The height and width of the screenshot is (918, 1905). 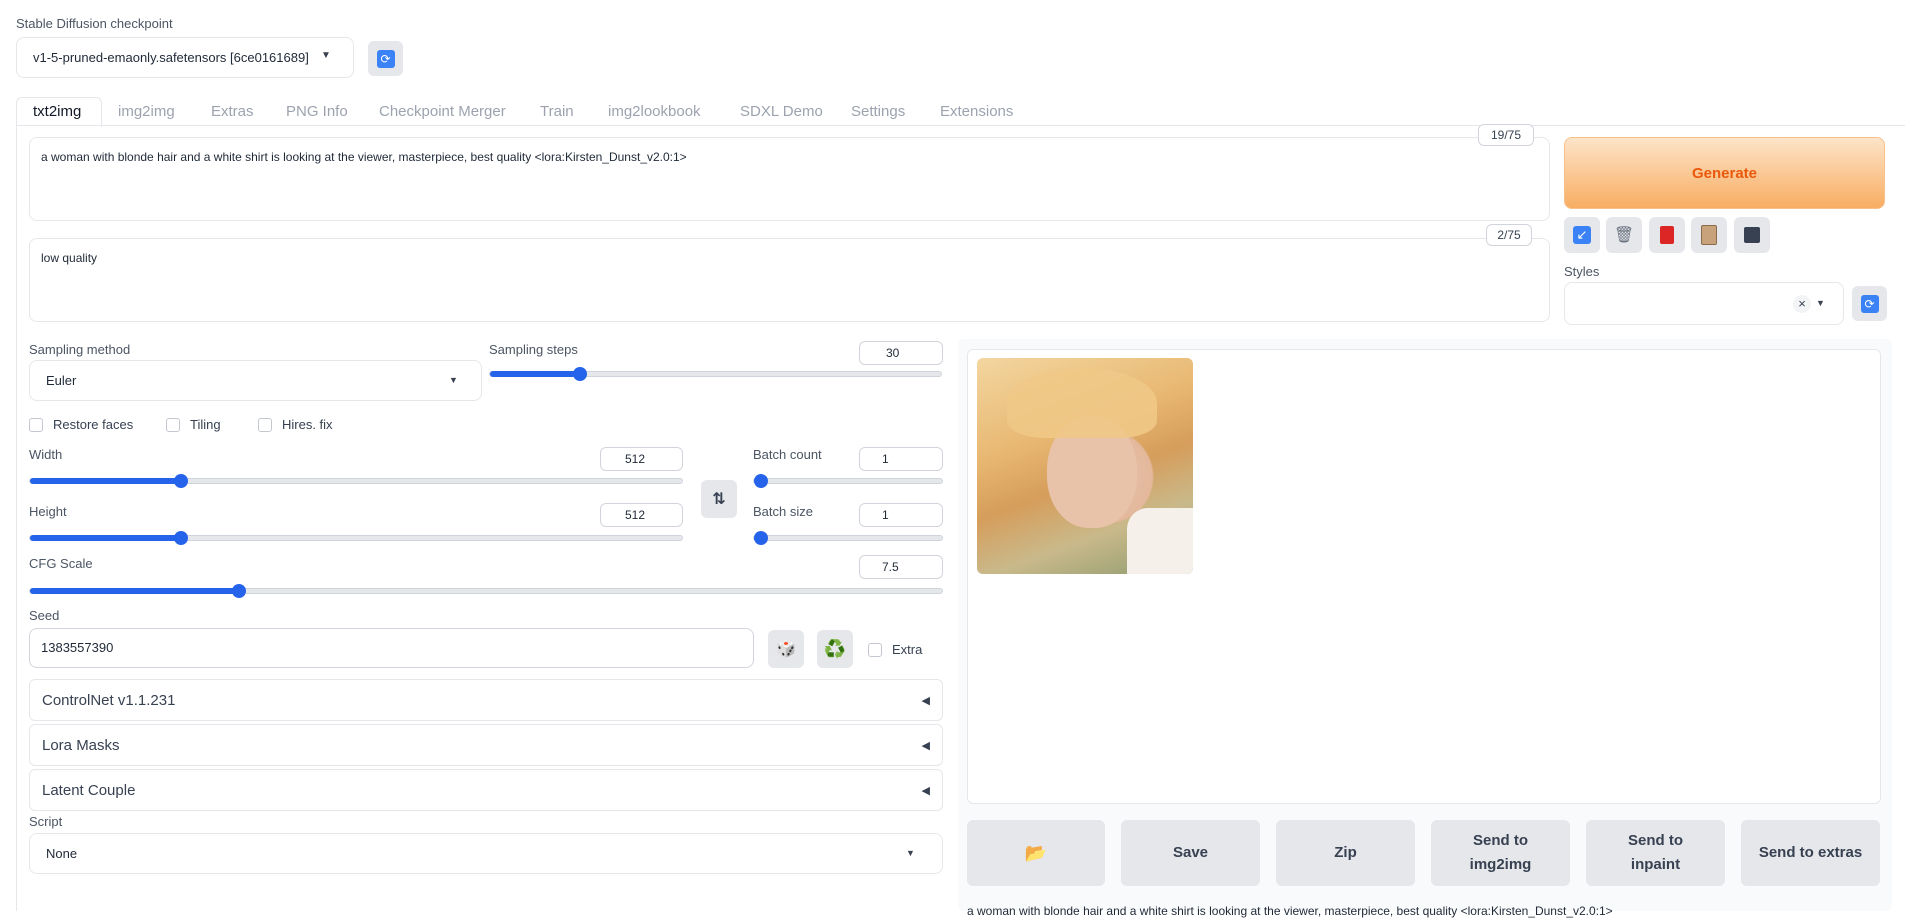 I want to click on clear-prompt-button: 🗑, so click(x=1624, y=235).